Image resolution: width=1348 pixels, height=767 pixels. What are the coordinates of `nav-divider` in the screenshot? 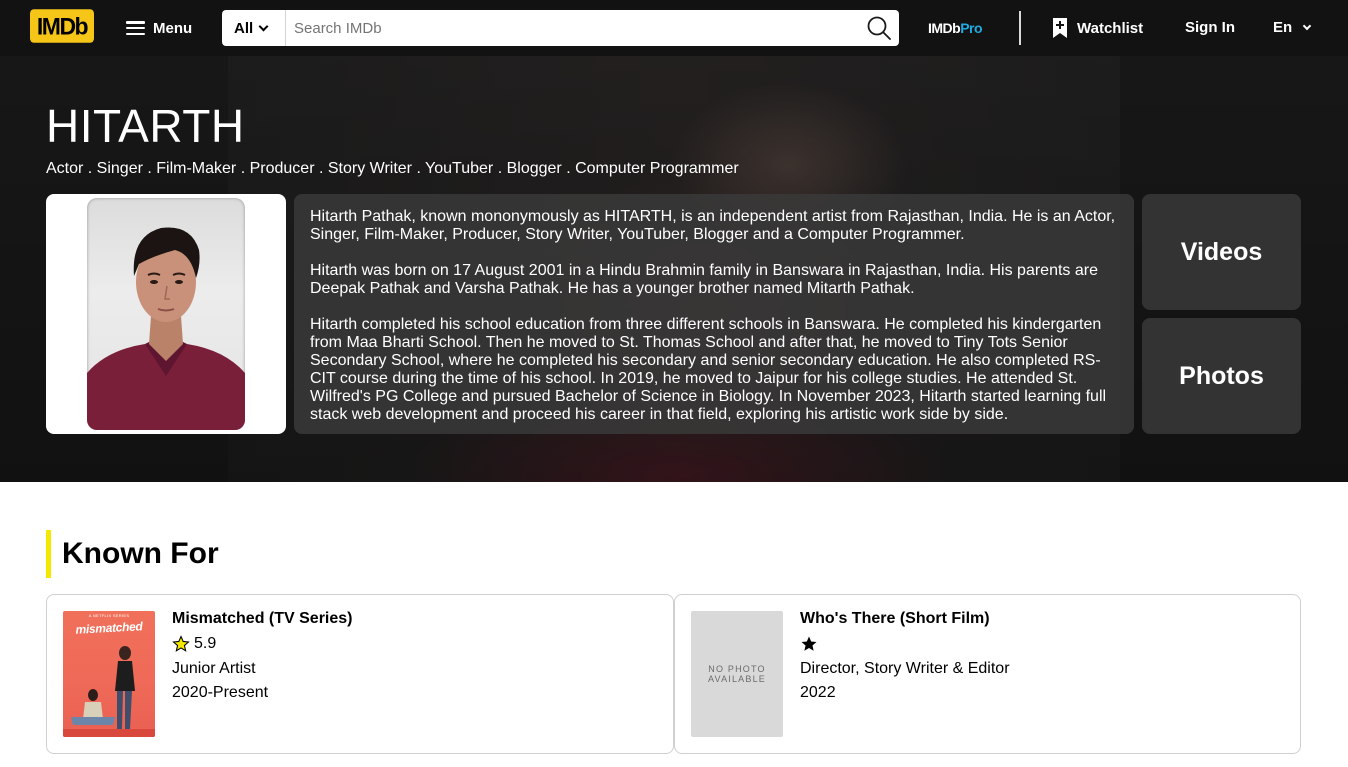 It's located at (1020, 28).